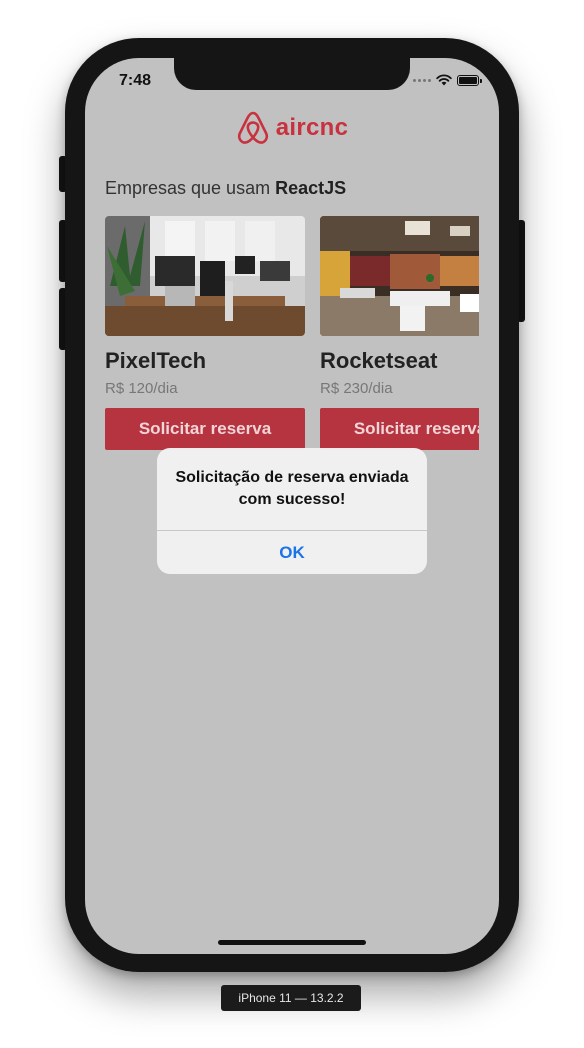  What do you see at coordinates (291, 998) in the screenshot?
I see `simulator-device-label: iPhone 11 — 13.2.2` at bounding box center [291, 998].